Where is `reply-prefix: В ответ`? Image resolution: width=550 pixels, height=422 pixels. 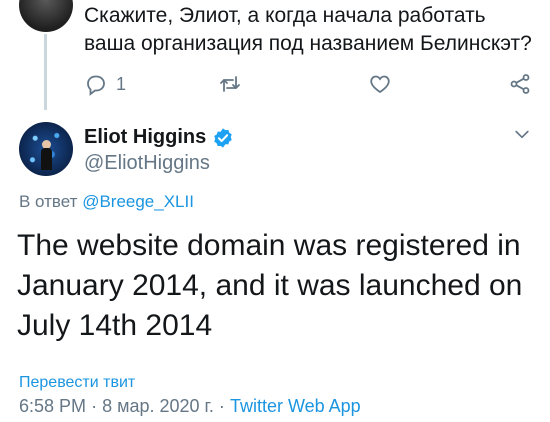 reply-prefix: В ответ is located at coordinates (48, 201).